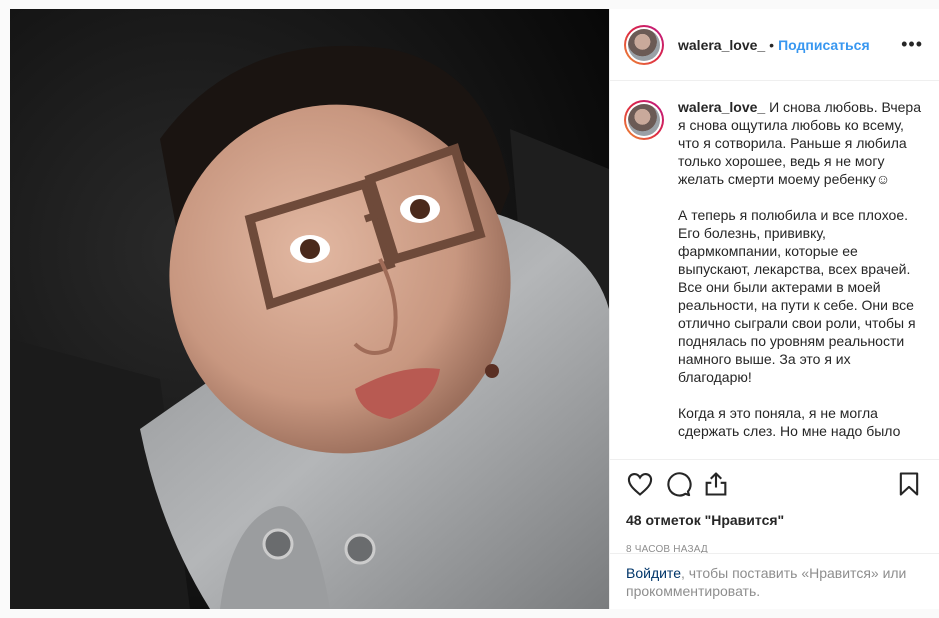 Image resolution: width=939 pixels, height=618 pixels. What do you see at coordinates (705, 520) in the screenshot?
I see `likes-link: 48 отметок "Нравится"` at bounding box center [705, 520].